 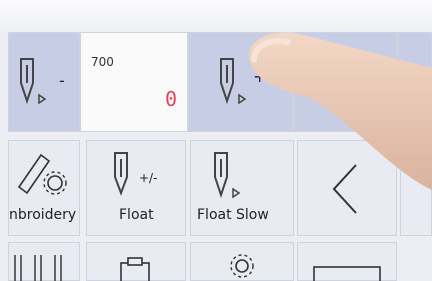 I want to click on float-toggle-label: +/-, so click(x=148, y=178).